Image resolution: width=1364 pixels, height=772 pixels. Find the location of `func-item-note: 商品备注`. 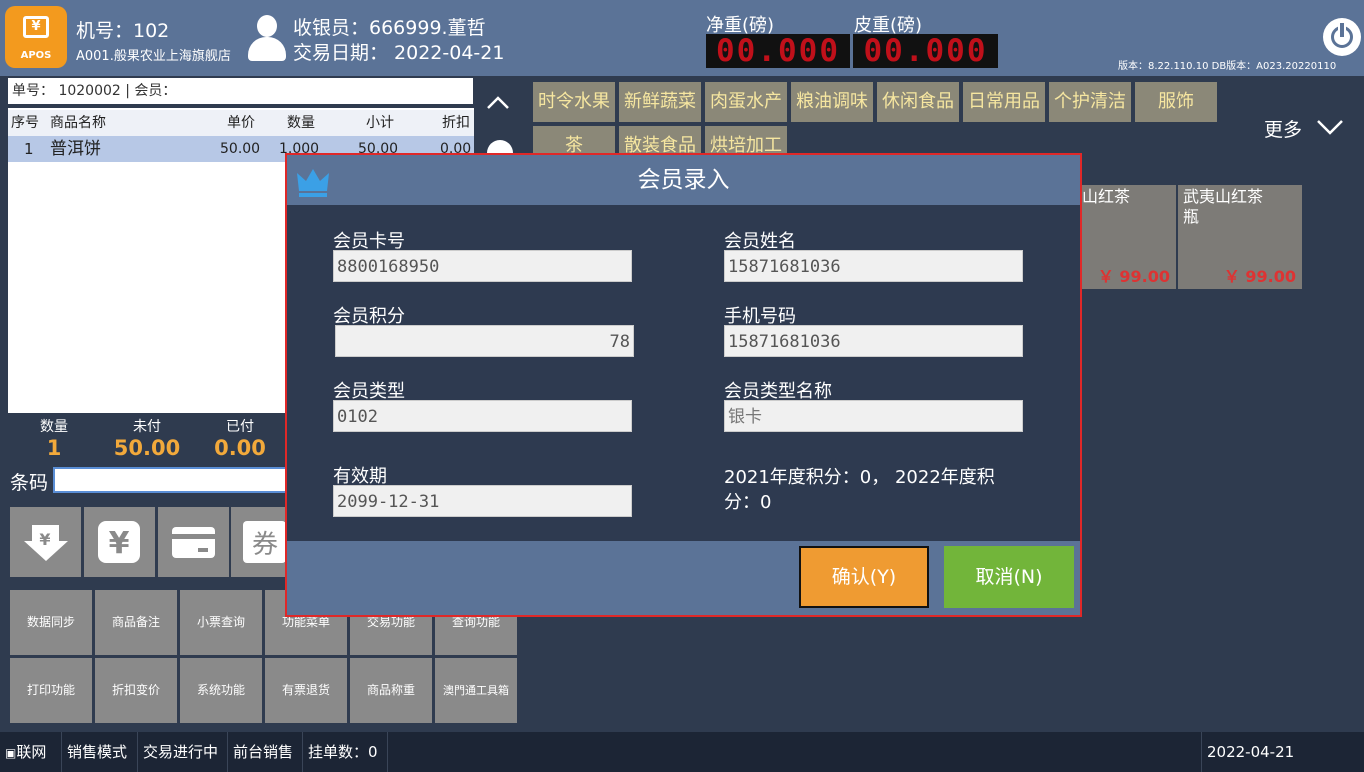

func-item-note: 商品备注 is located at coordinates (136, 622).